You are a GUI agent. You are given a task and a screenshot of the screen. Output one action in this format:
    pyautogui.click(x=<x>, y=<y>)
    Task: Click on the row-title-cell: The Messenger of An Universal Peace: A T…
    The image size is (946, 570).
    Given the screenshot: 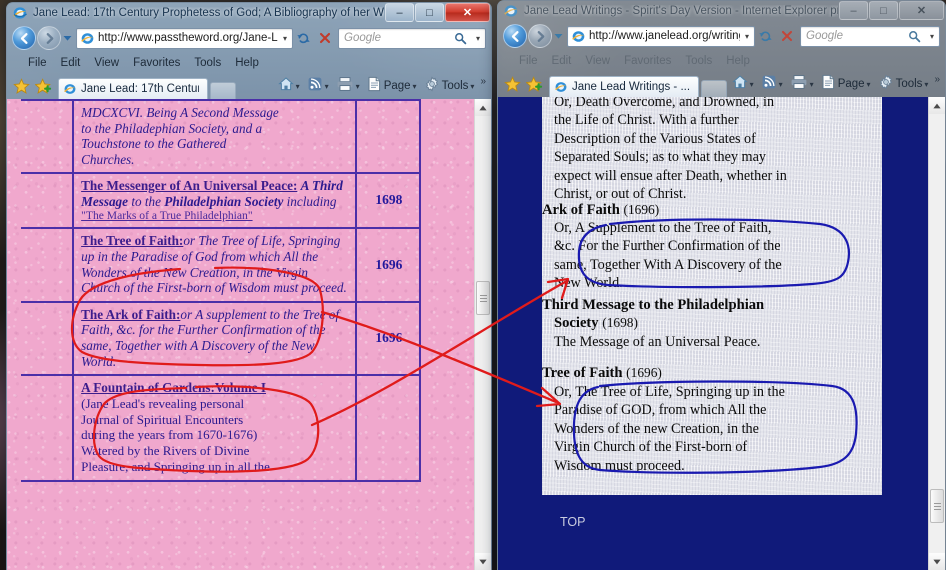 What is the action you would take?
    pyautogui.click(x=214, y=201)
    